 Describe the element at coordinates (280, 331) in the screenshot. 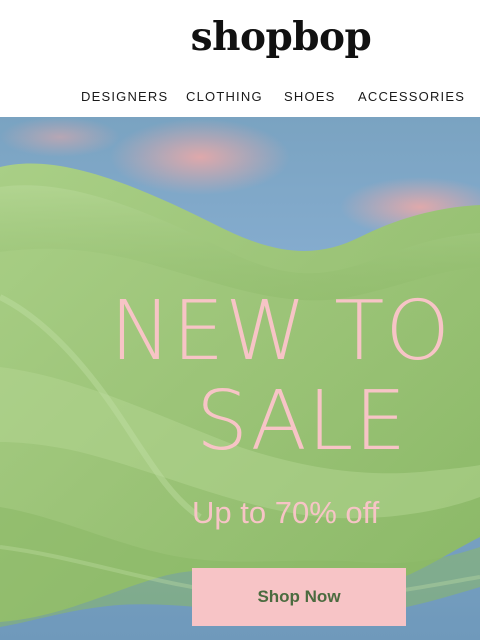

I see `hero-headline-line1: NEW TO` at that location.